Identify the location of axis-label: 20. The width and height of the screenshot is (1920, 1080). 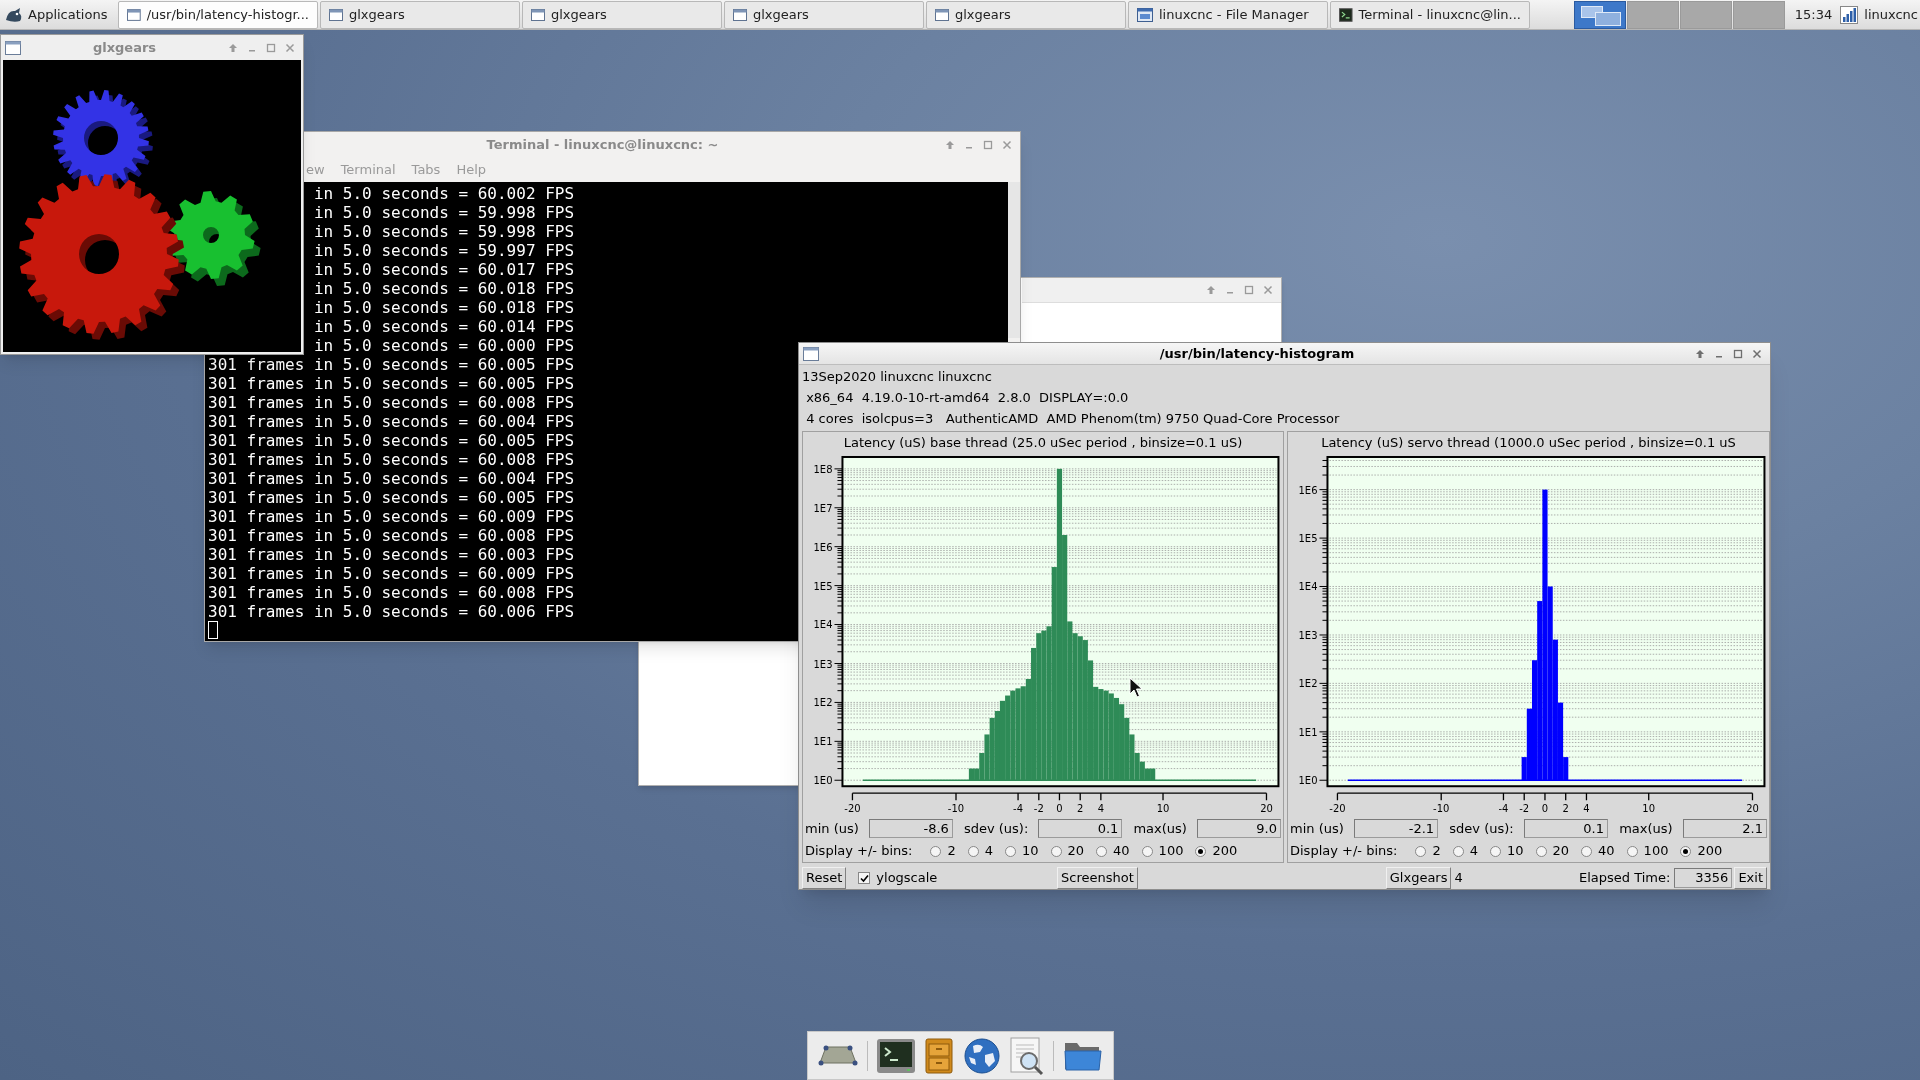
(1266, 809).